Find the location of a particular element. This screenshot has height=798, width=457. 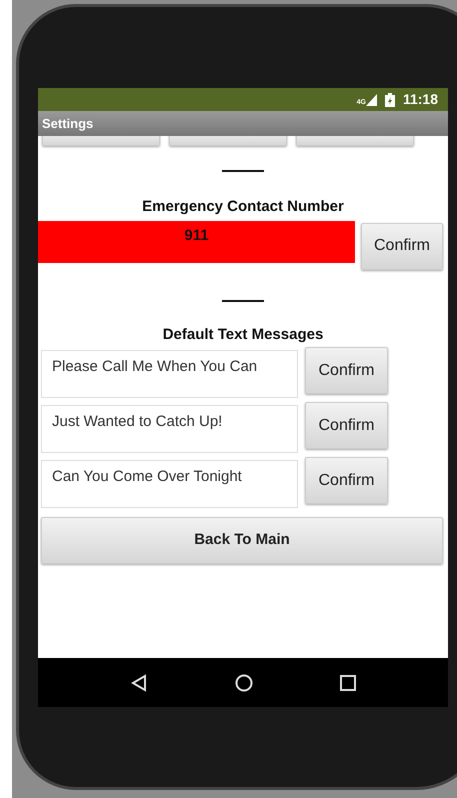

battery-icon is located at coordinates (389, 99).